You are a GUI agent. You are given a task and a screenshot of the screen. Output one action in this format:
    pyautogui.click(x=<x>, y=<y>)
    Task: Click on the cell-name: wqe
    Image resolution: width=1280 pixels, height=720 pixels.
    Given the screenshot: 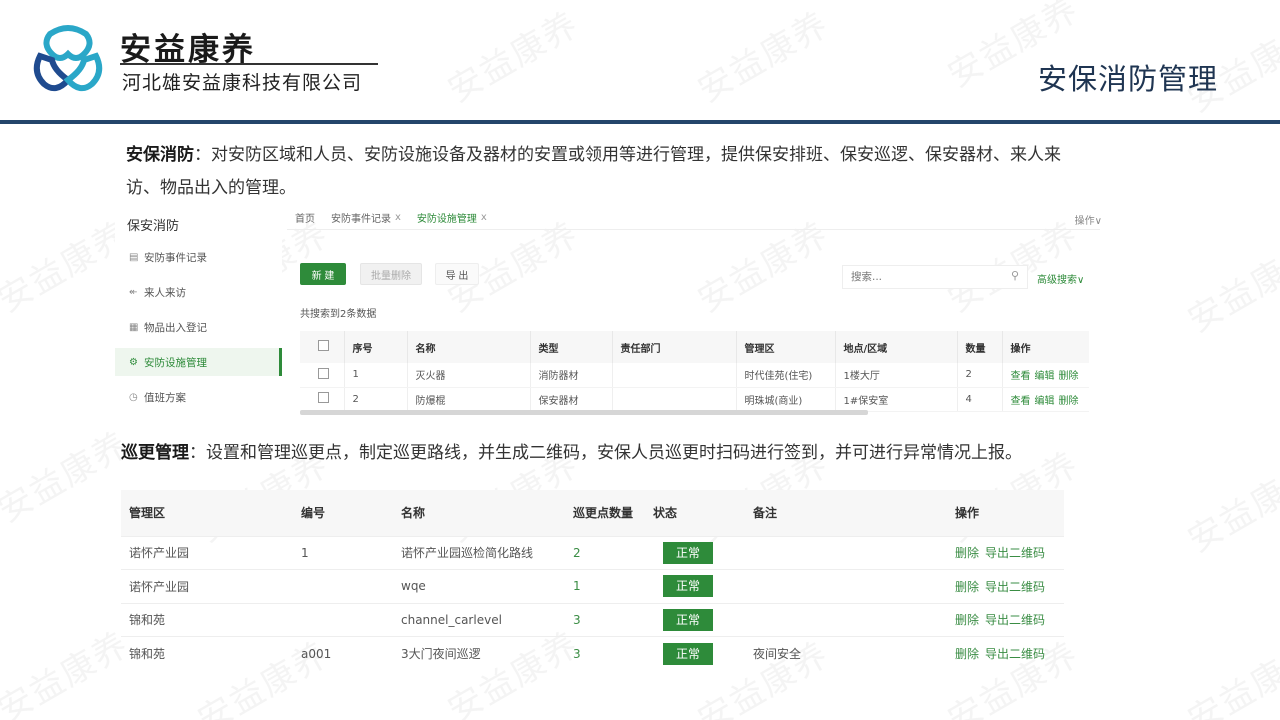 What is the action you would take?
    pyautogui.click(x=479, y=586)
    